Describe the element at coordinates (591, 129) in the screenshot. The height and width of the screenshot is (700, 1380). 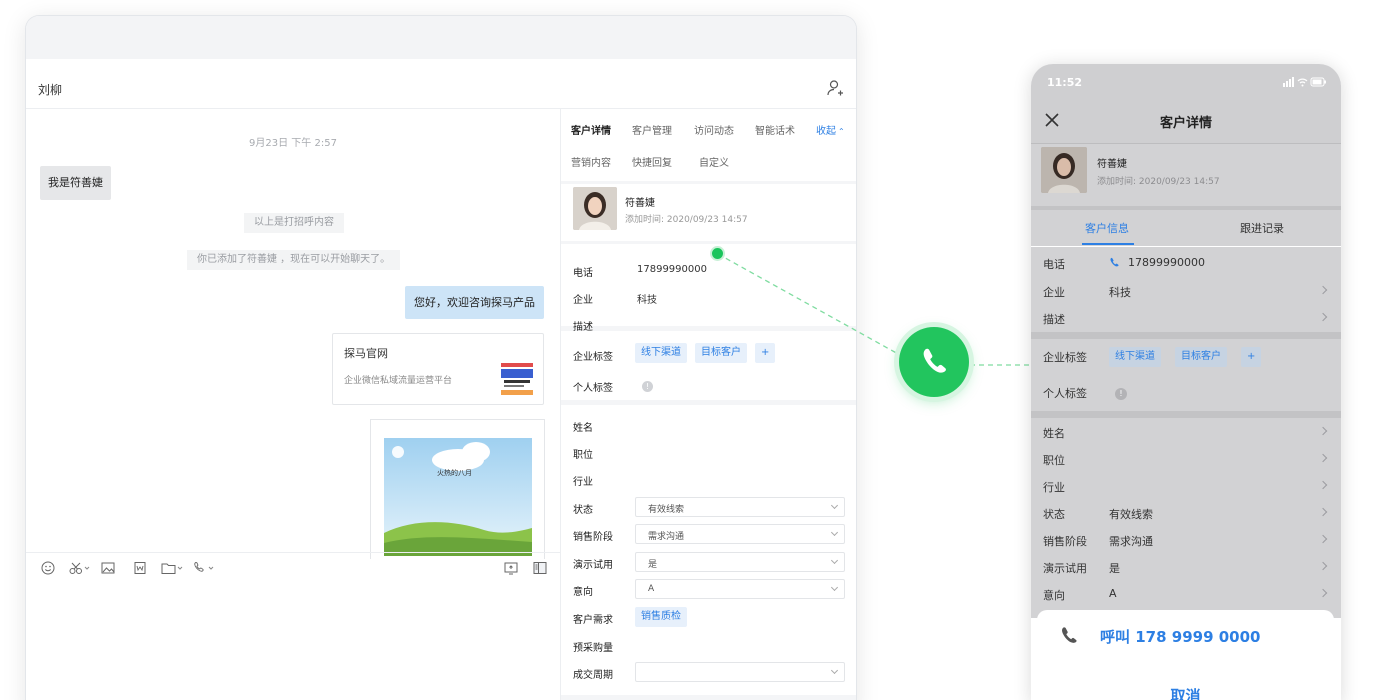
I see `tab-customer-detail: 客户详情` at that location.